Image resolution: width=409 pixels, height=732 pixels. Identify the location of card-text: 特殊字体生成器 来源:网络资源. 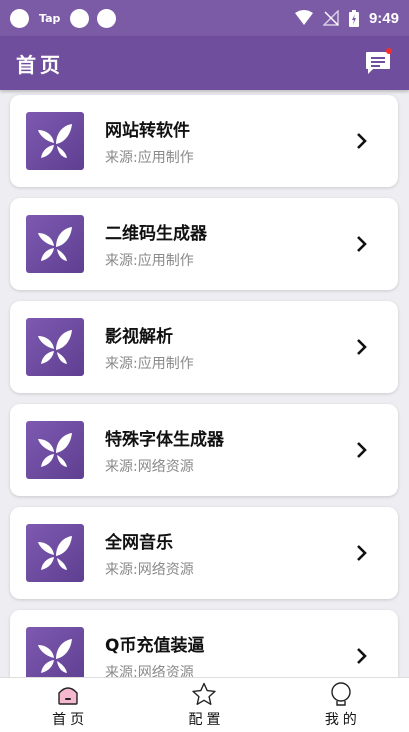
(228, 450).